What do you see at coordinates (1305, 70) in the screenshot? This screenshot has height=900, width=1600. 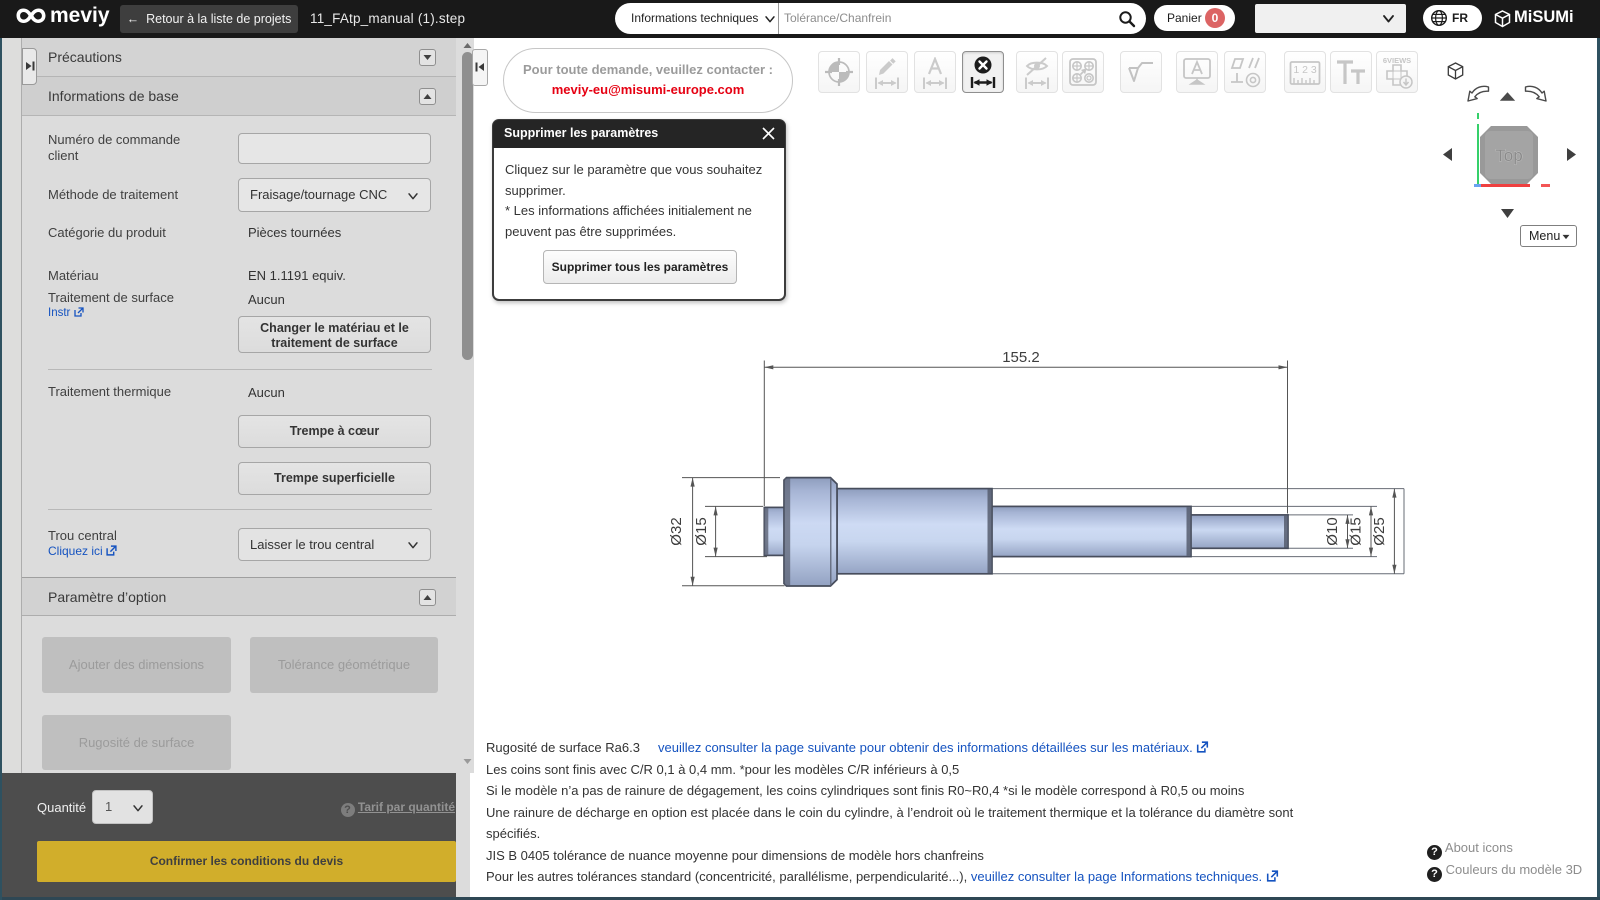 I see `svg-text: 1 2 3` at bounding box center [1305, 70].